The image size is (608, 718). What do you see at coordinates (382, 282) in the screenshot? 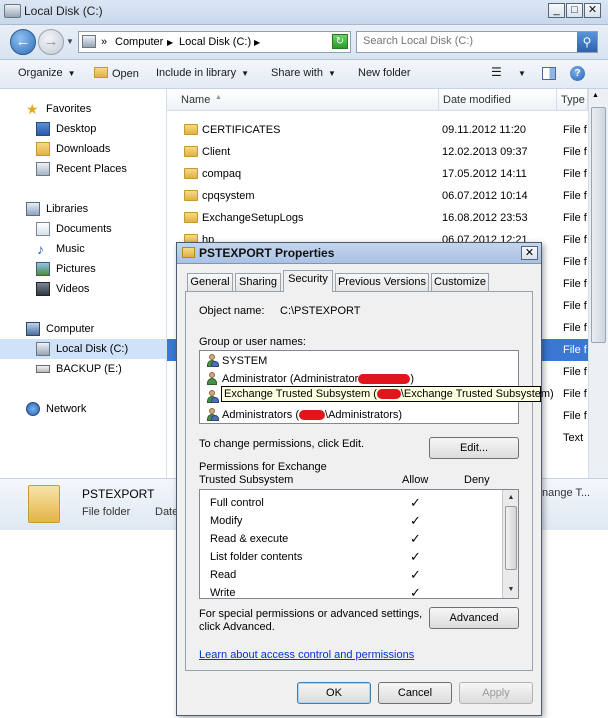
I see `tab-previous-versions: Previous Versions` at bounding box center [382, 282].